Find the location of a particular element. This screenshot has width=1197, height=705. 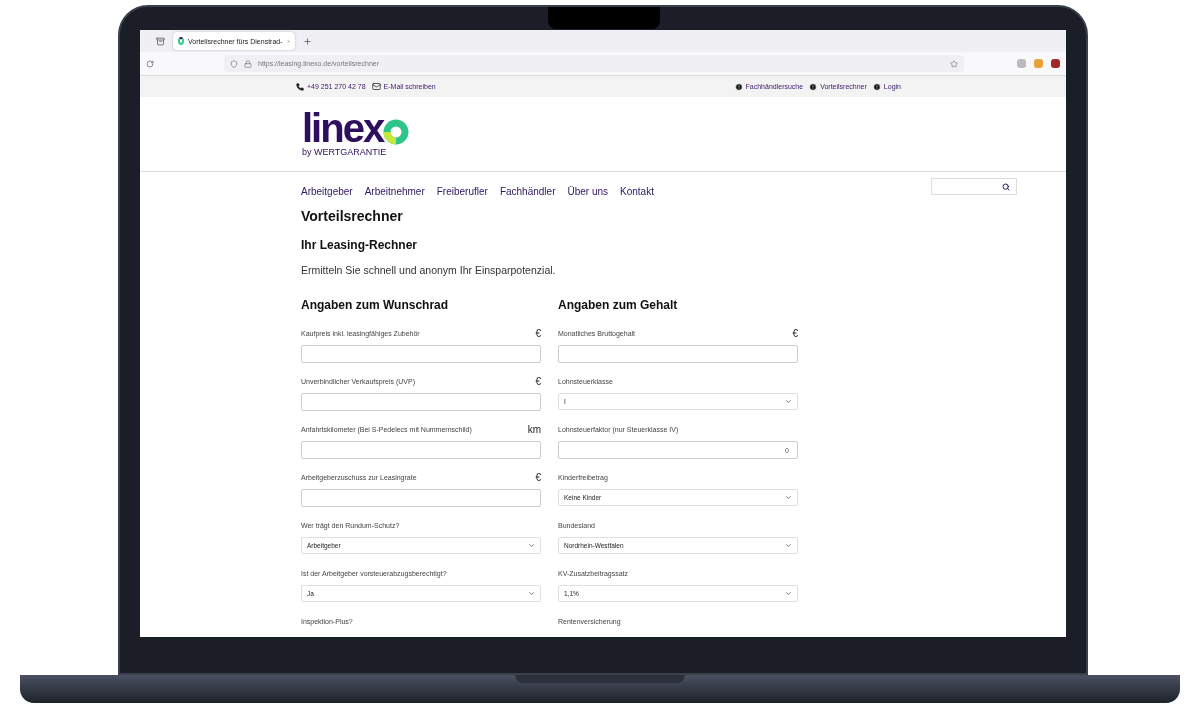

ring-logo-icon is located at coordinates (396, 132).